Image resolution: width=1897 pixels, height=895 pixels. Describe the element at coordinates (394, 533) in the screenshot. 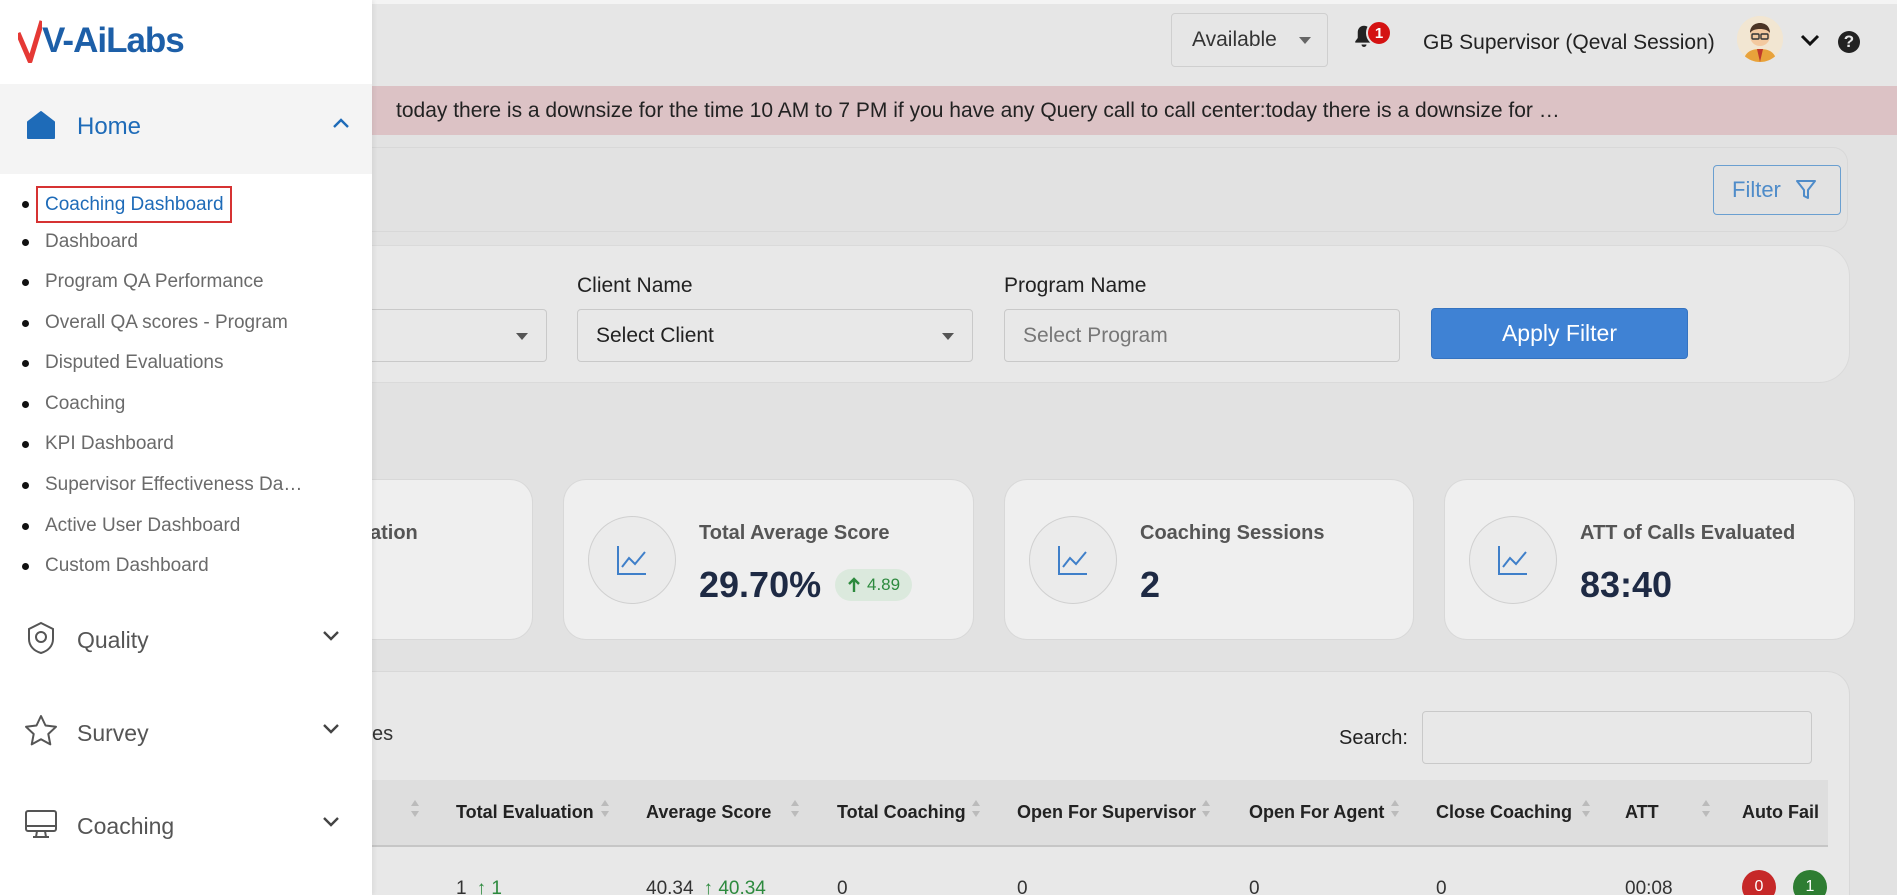

I see `stat-card-title: ation` at that location.